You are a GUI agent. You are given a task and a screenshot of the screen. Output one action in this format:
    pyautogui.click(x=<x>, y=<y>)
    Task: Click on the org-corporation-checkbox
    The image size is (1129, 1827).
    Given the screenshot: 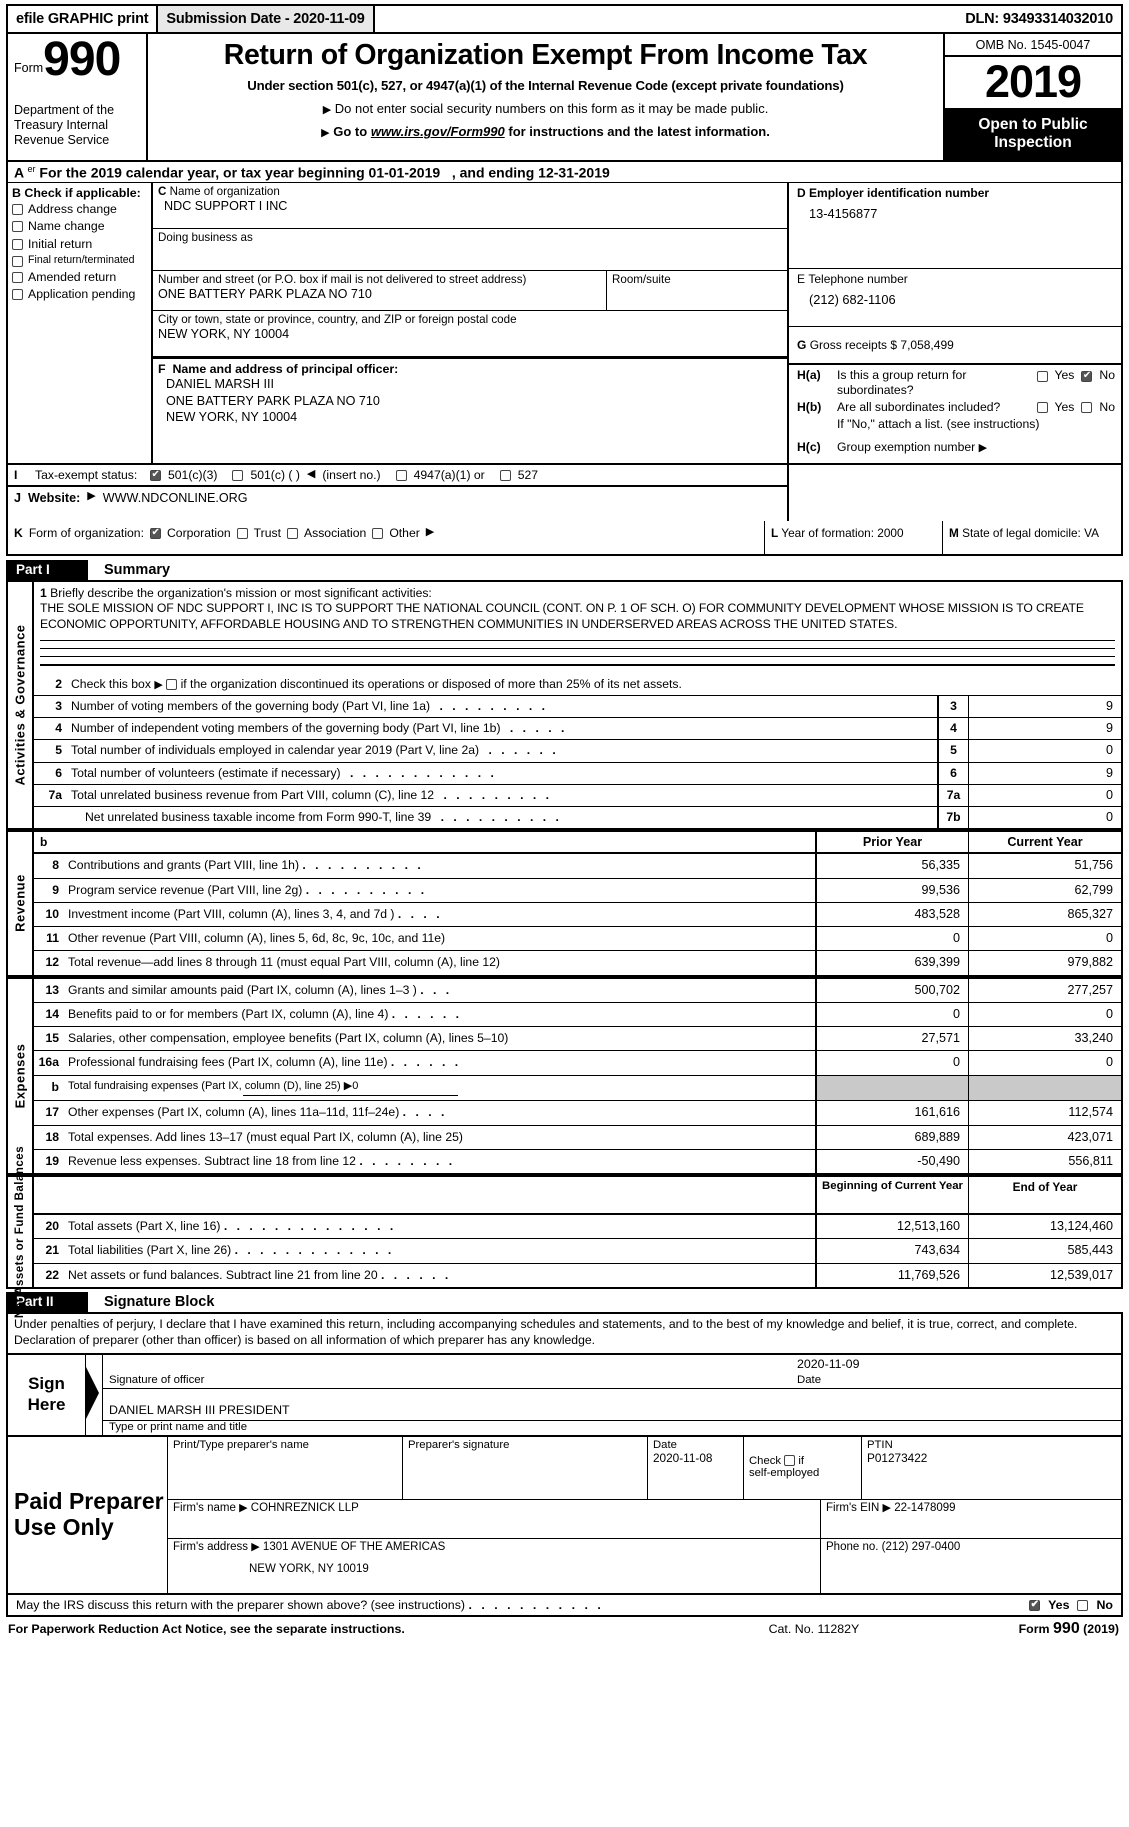 What is the action you would take?
    pyautogui.click(x=155, y=533)
    